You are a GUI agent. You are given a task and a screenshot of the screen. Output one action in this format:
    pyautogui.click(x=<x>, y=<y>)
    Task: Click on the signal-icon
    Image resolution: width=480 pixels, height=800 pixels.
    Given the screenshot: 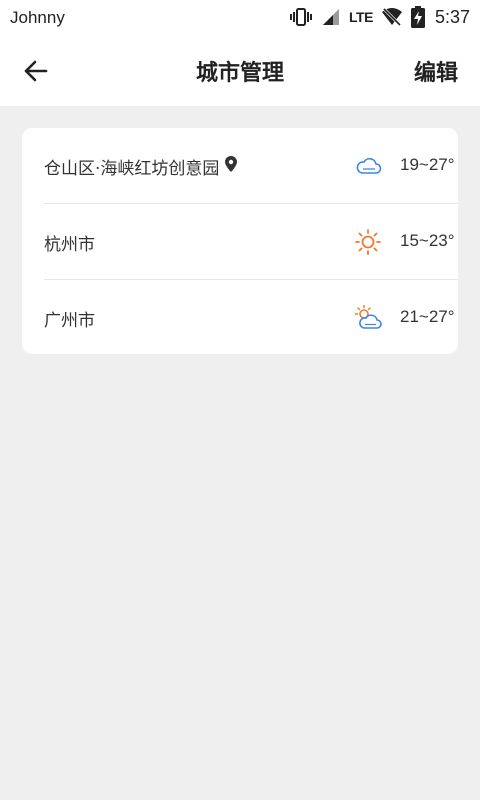 What is the action you would take?
    pyautogui.click(x=331, y=17)
    